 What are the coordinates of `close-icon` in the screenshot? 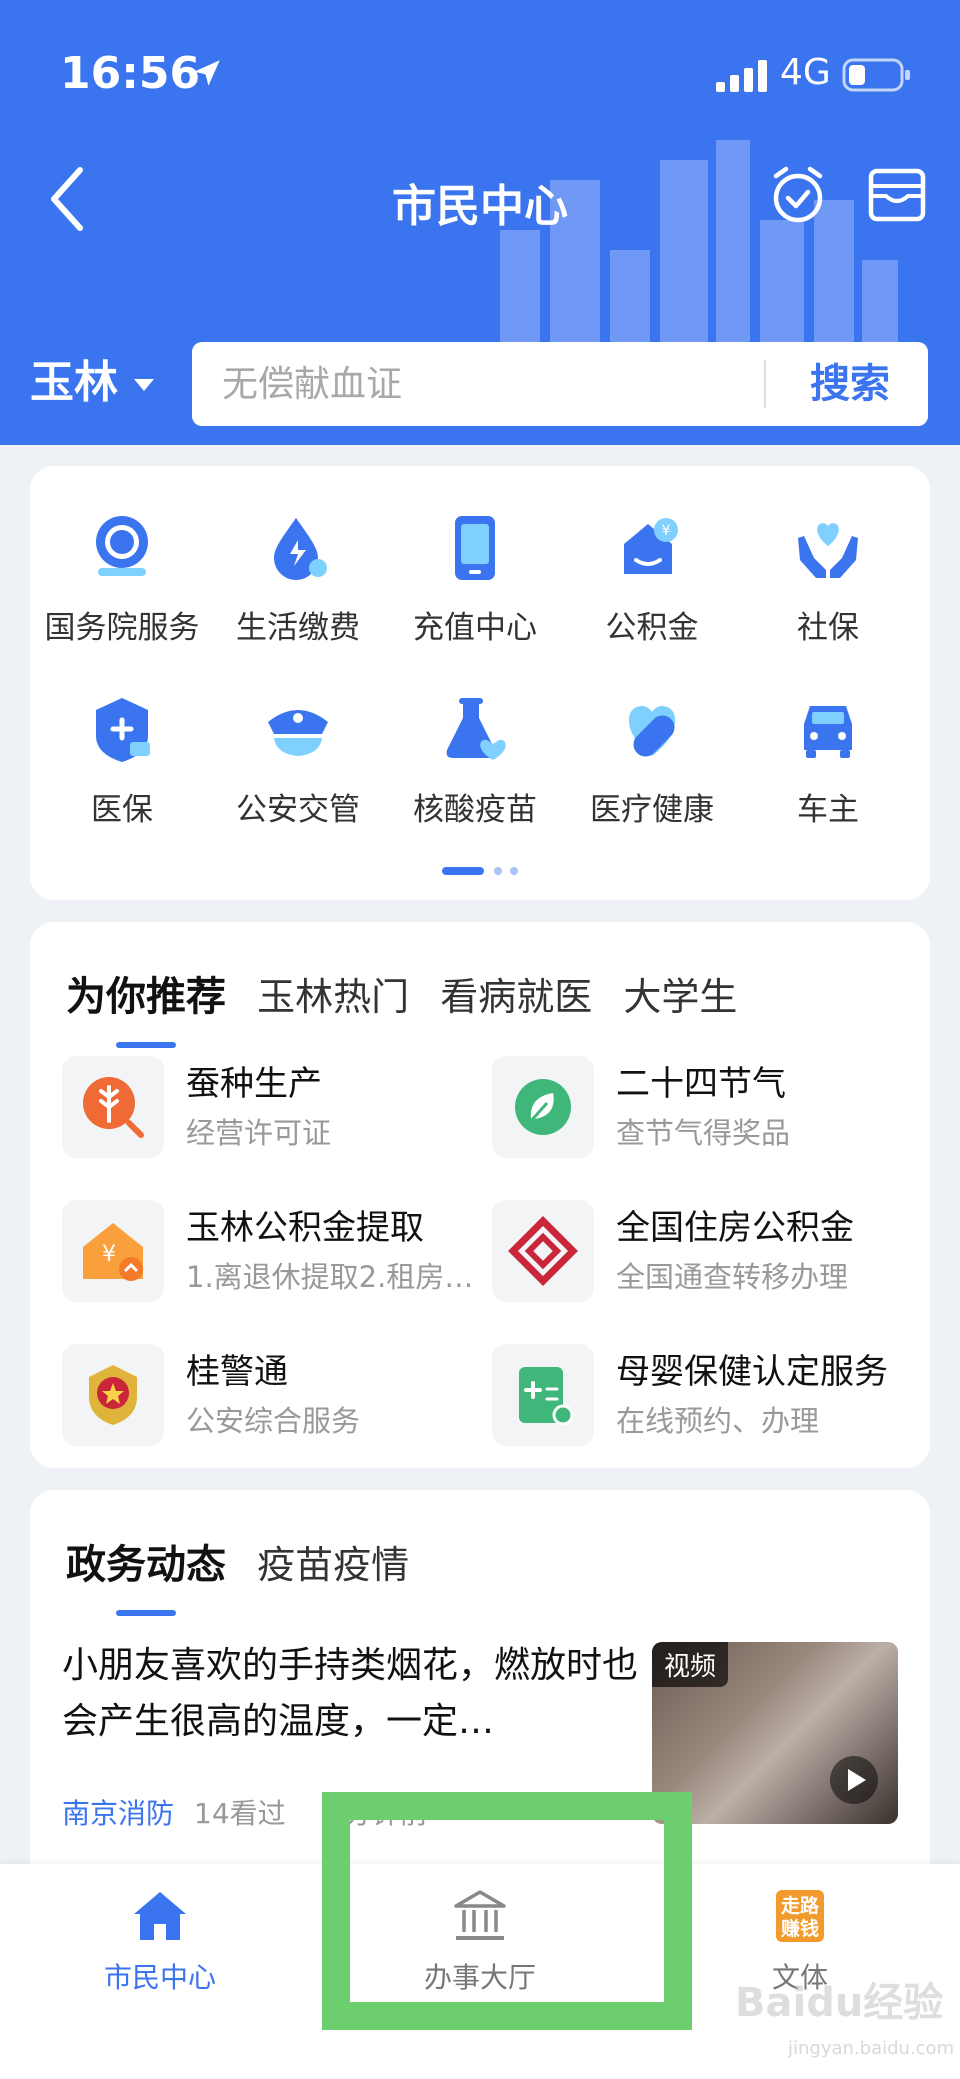 It's located at (639, 1803).